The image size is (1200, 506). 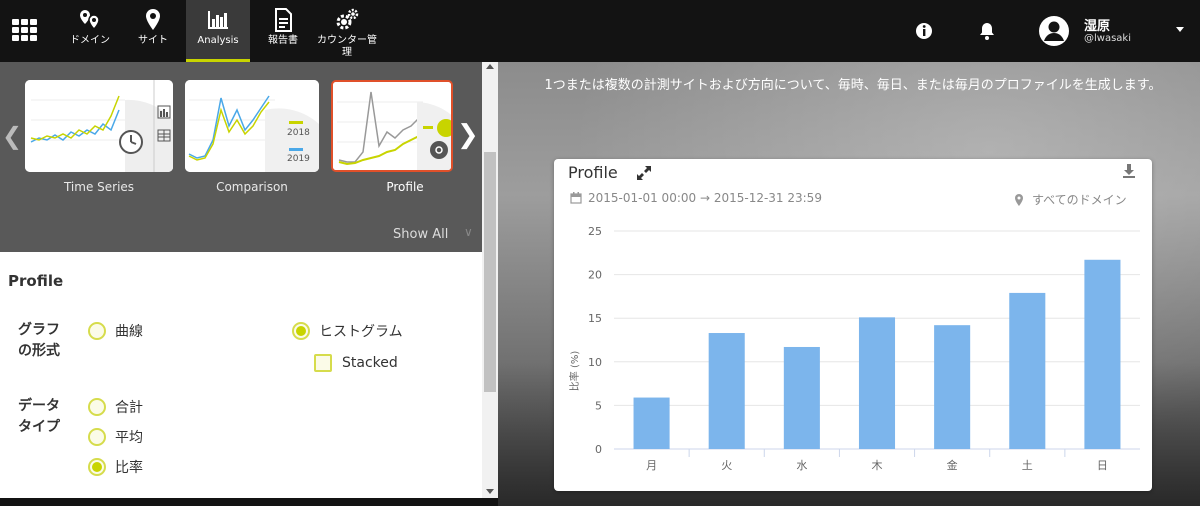 What do you see at coordinates (726, 465) in the screenshot?
I see `x-tick-label: 火` at bounding box center [726, 465].